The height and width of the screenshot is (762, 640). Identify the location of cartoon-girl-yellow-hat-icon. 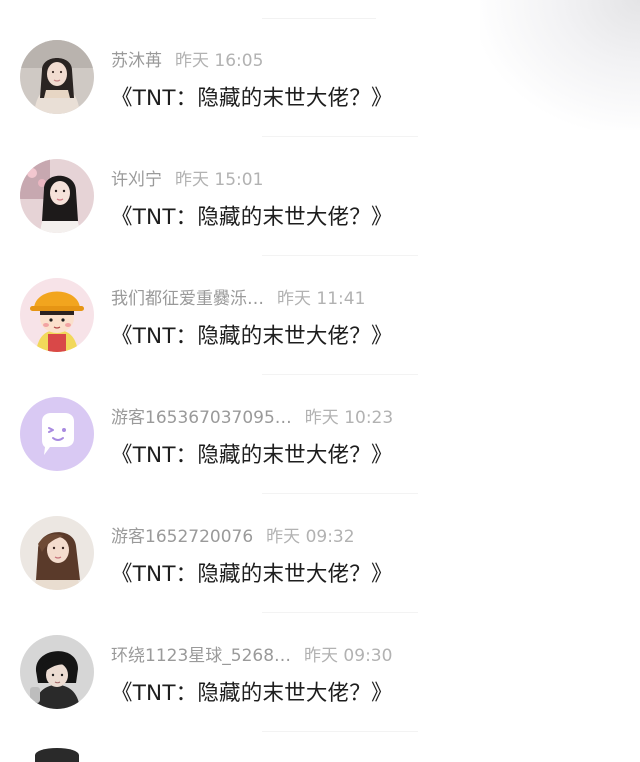
(57, 315).